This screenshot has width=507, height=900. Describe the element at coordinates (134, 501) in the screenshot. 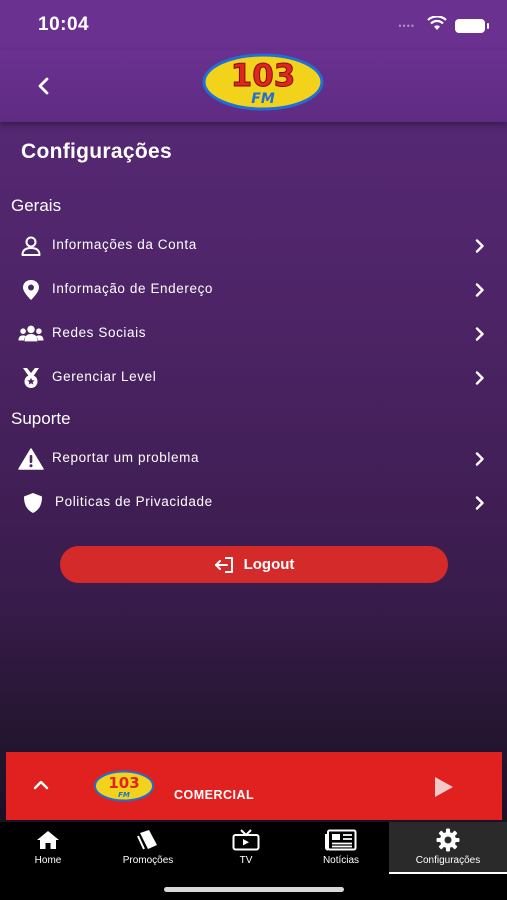

I see `menu-item-label: Politicas de Privacidade` at that location.